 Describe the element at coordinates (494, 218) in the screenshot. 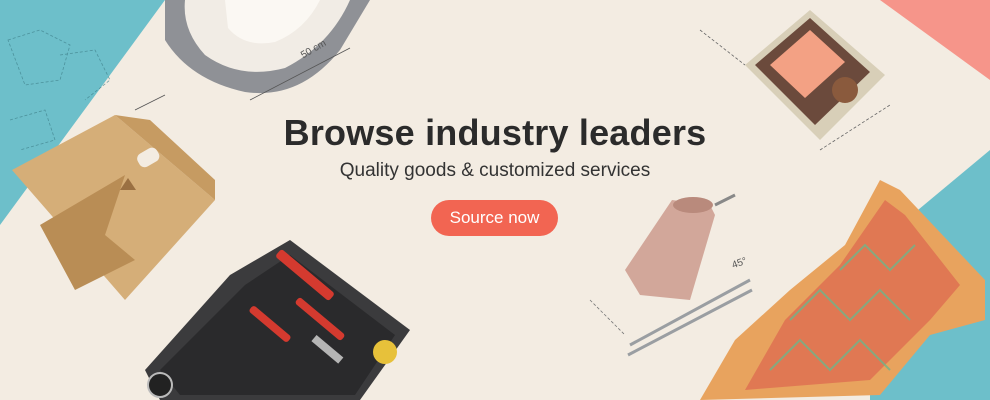

I see `source-now-button: Source now` at that location.